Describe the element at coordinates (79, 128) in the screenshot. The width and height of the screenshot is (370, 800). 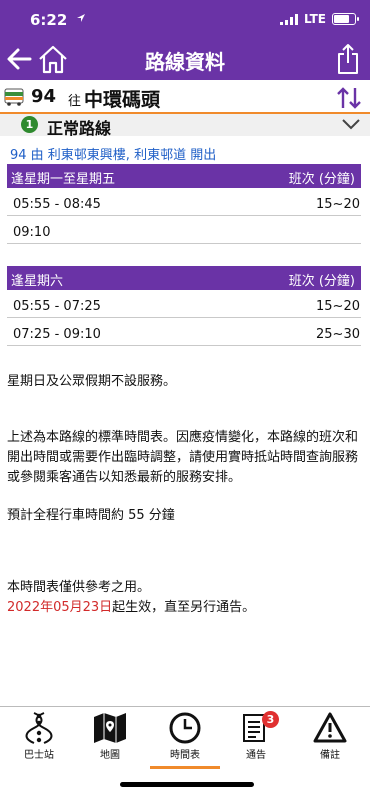
I see `route-type-label: 正常路線` at that location.